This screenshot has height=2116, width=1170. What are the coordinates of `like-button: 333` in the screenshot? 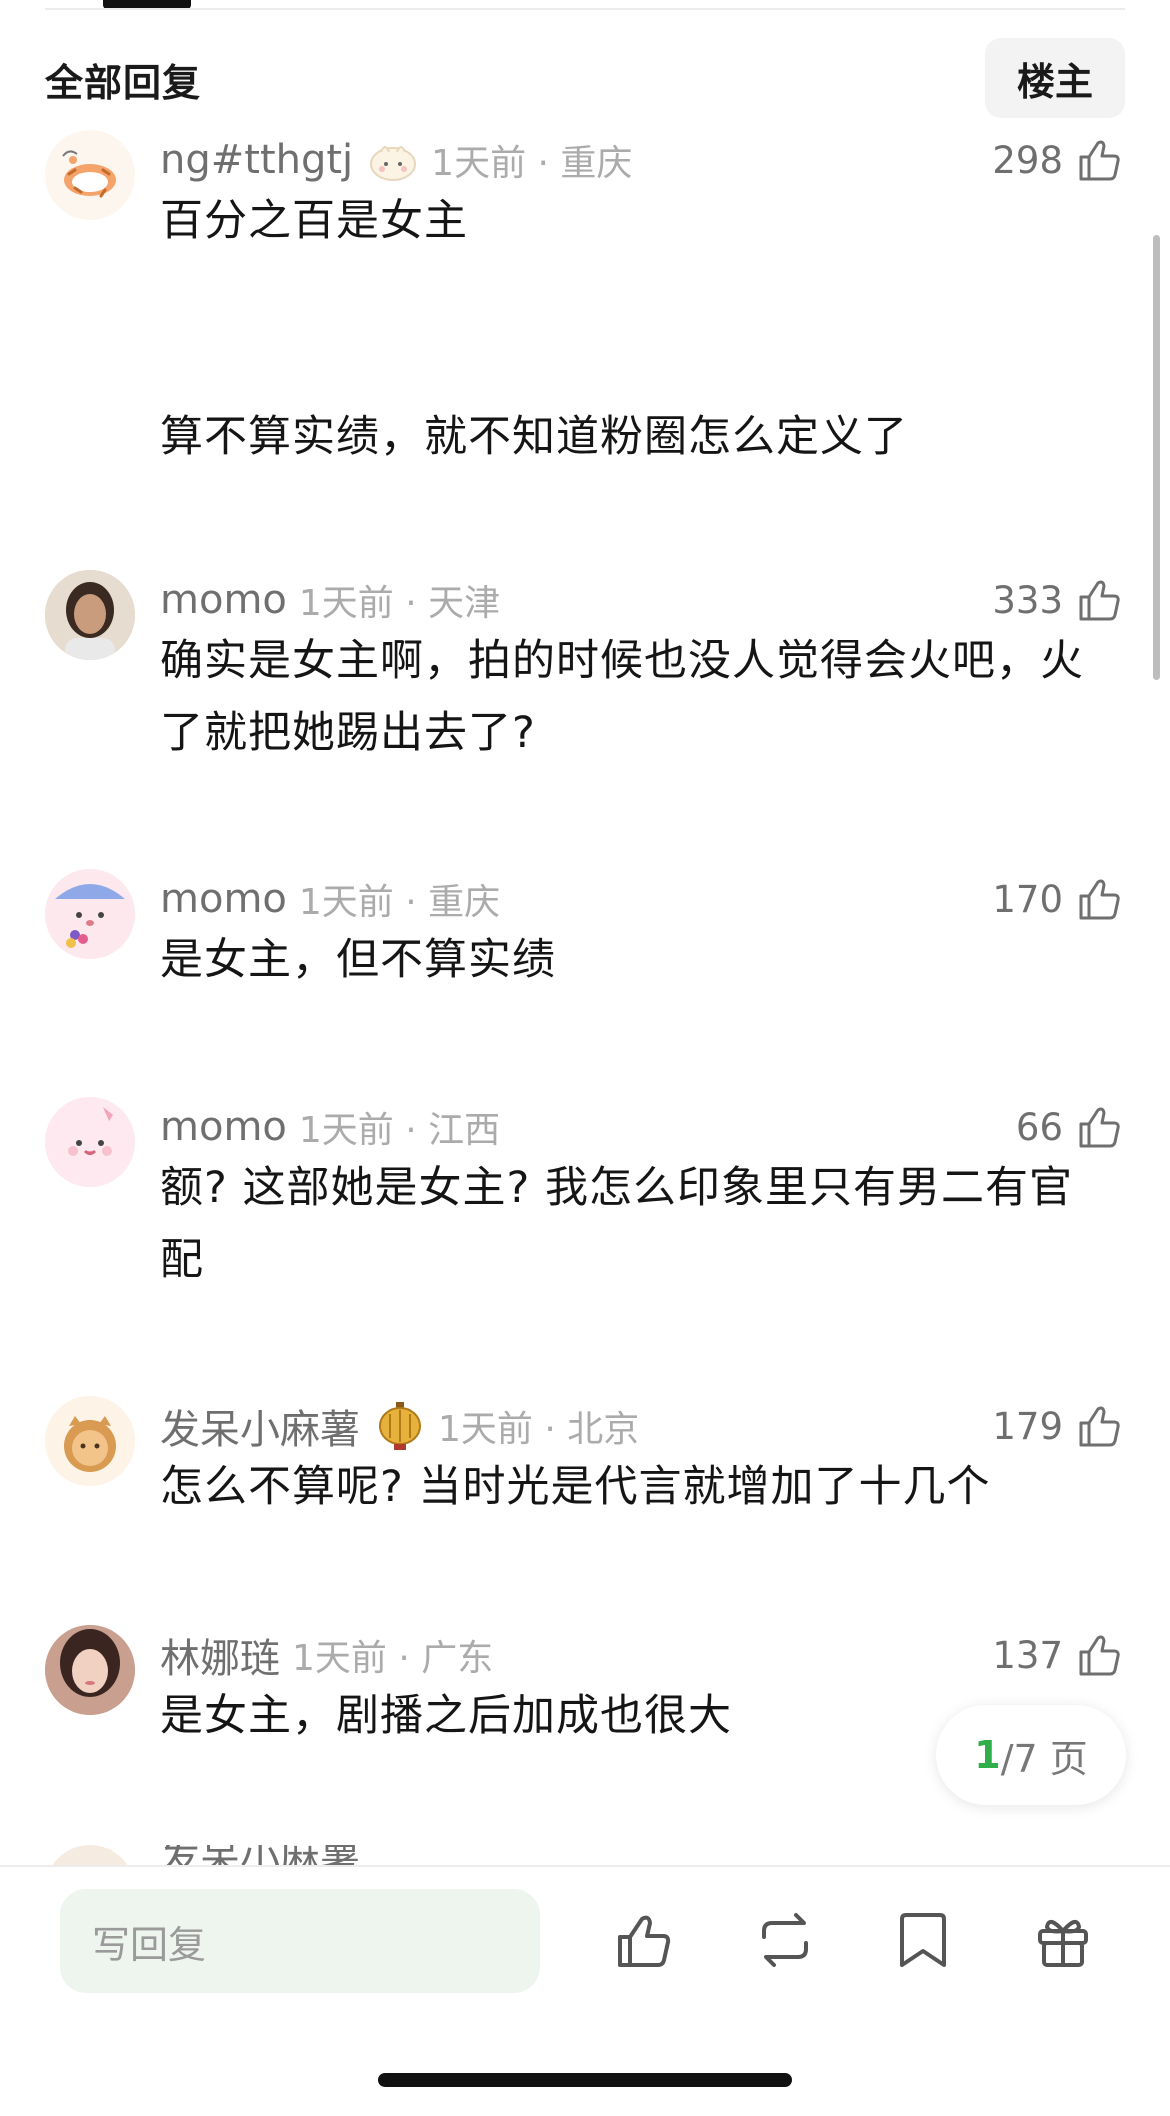 It's located at (1058, 600).